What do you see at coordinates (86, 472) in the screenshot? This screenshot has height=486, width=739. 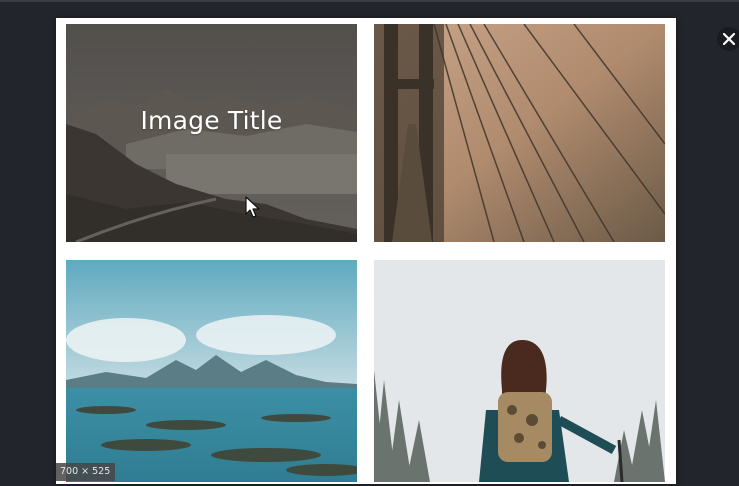 I see `image-size-badge: 700 × 525` at bounding box center [86, 472].